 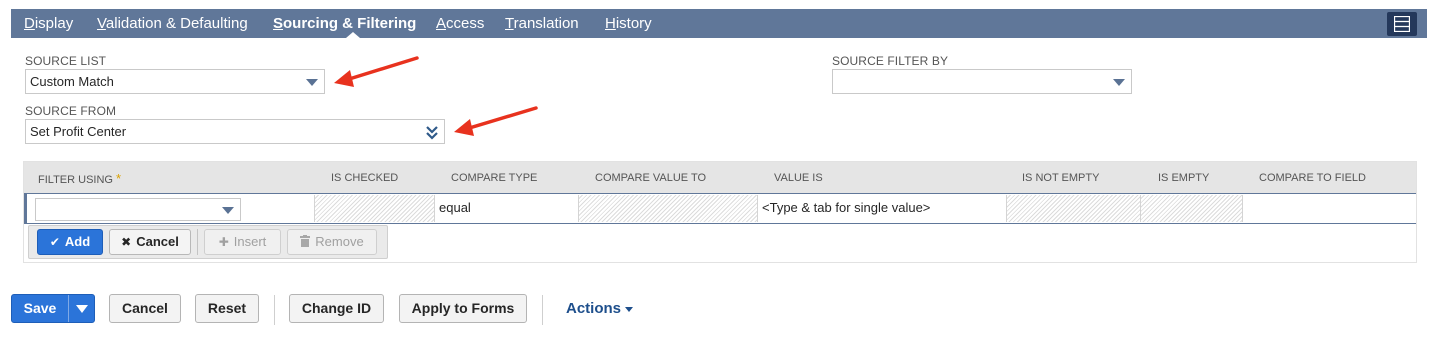 I want to click on cell-compare-value-to, so click(x=668, y=208).